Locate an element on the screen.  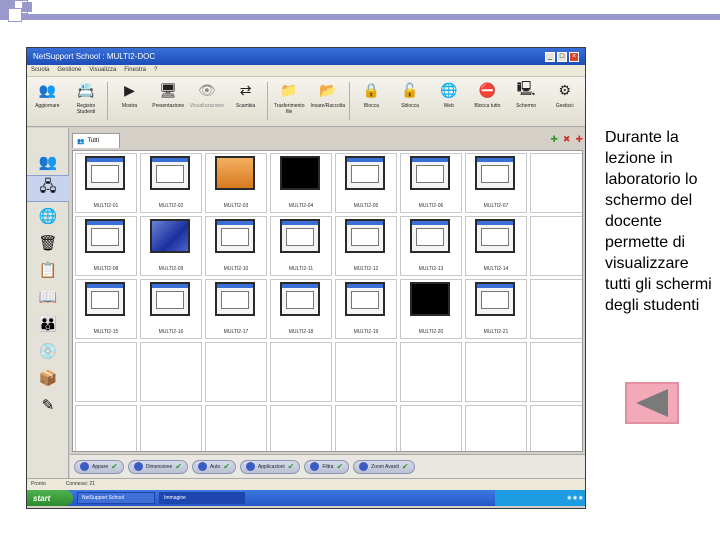
sidebar-checklist-icon: 📋 is located at coordinates (48, 269).